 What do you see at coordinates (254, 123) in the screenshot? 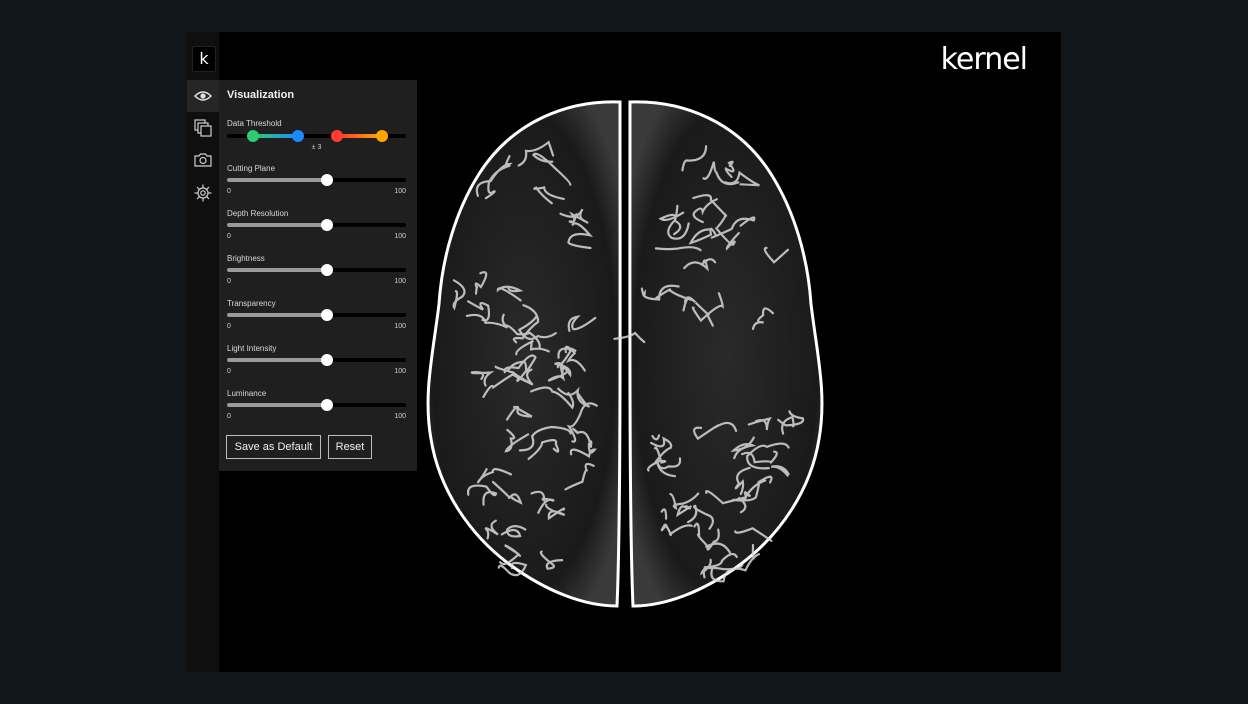
I see `data-threshold-label: Data Threshold` at bounding box center [254, 123].